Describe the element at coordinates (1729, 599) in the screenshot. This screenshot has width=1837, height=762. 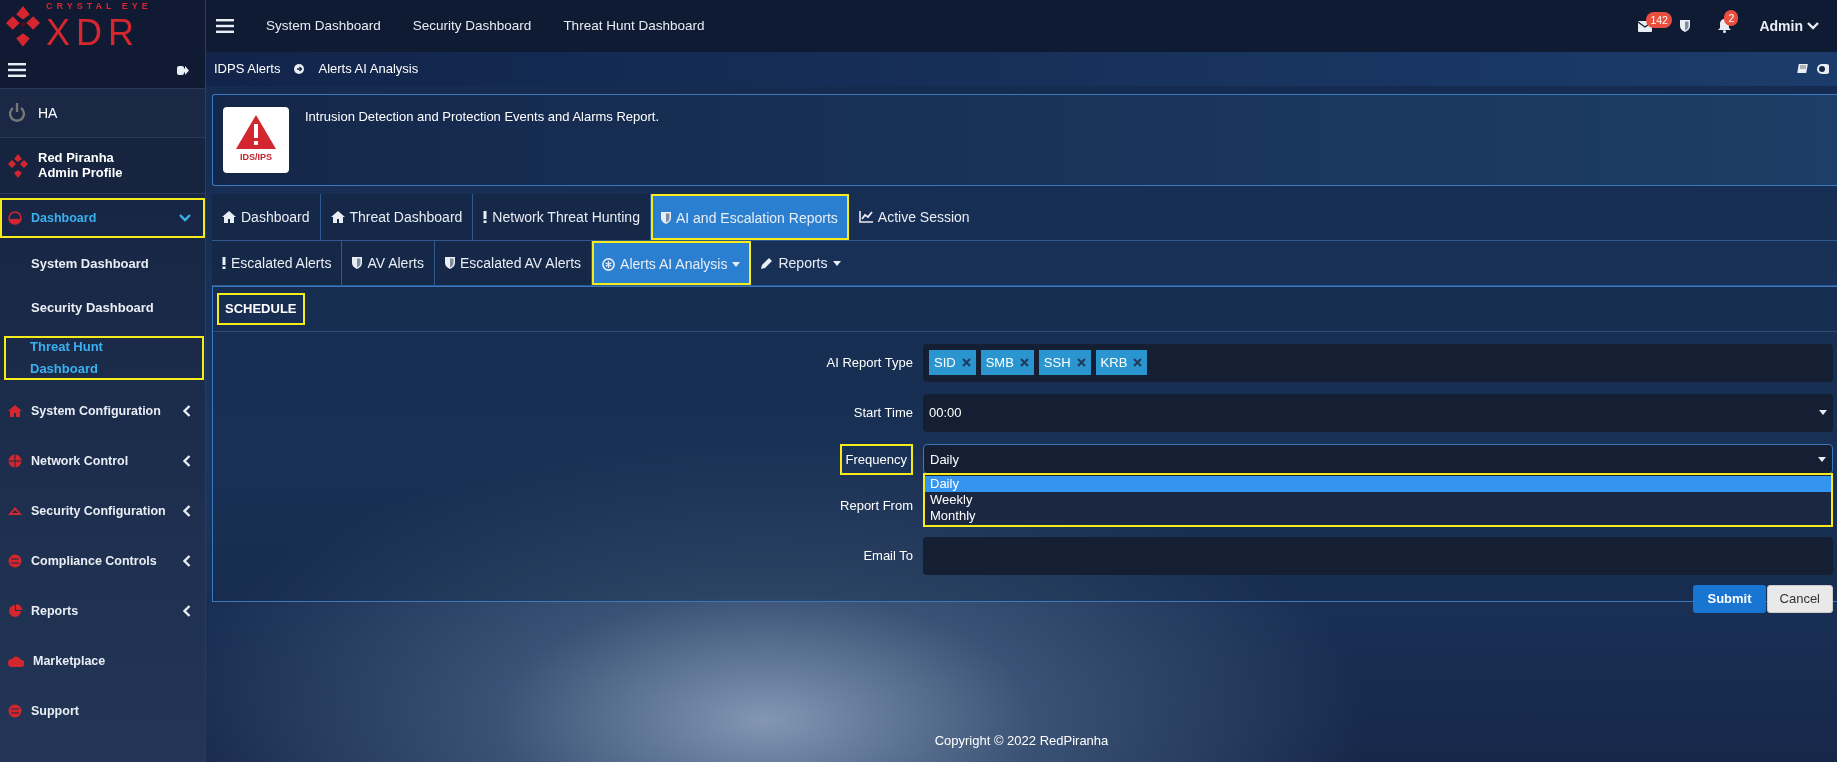
I see `submit-button: Submit` at that location.